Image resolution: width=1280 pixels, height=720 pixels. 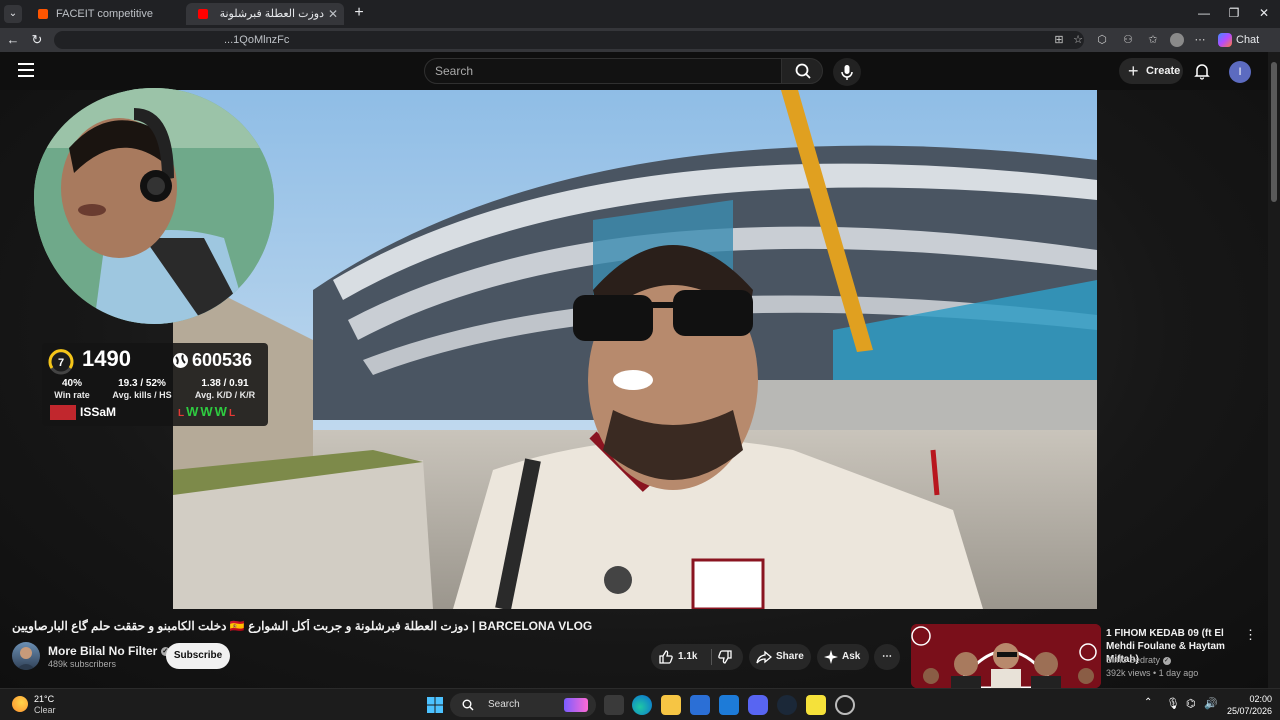 What do you see at coordinates (787, 705) in the screenshot?
I see `steam-icon` at bounding box center [787, 705].